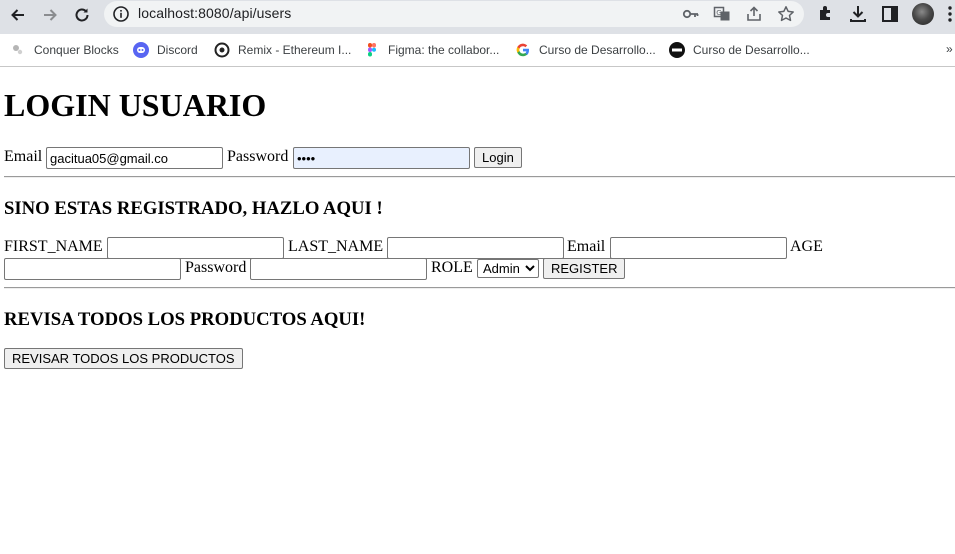 The height and width of the screenshot is (554, 955). What do you see at coordinates (890, 14) in the screenshot?
I see `side-panel-icon` at bounding box center [890, 14].